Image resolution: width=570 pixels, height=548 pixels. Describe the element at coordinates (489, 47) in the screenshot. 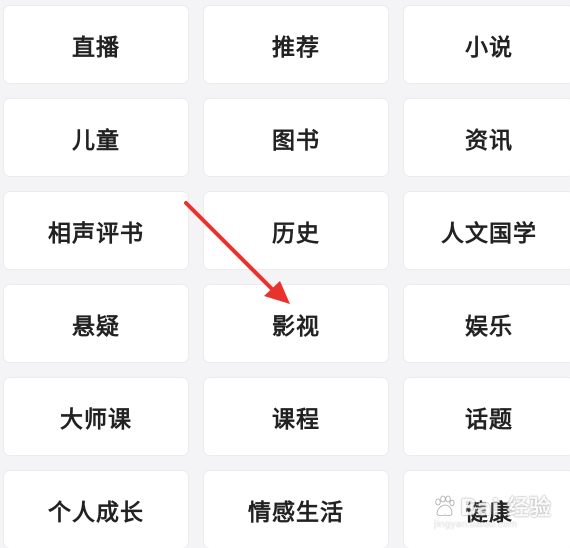

I see `category-label: 小说` at that location.